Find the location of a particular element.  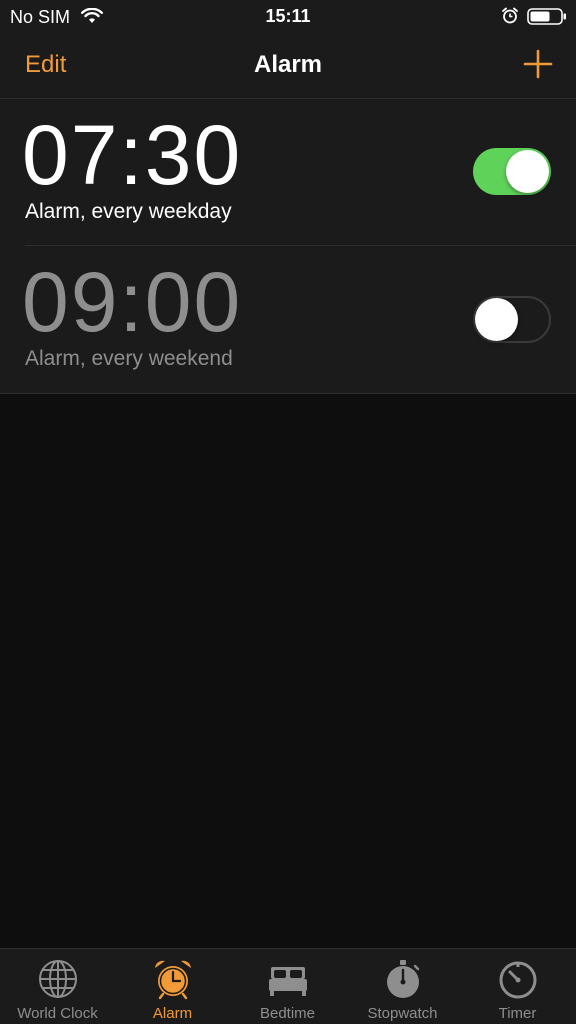

alarm-time: 07:30 is located at coordinates (132, 155).